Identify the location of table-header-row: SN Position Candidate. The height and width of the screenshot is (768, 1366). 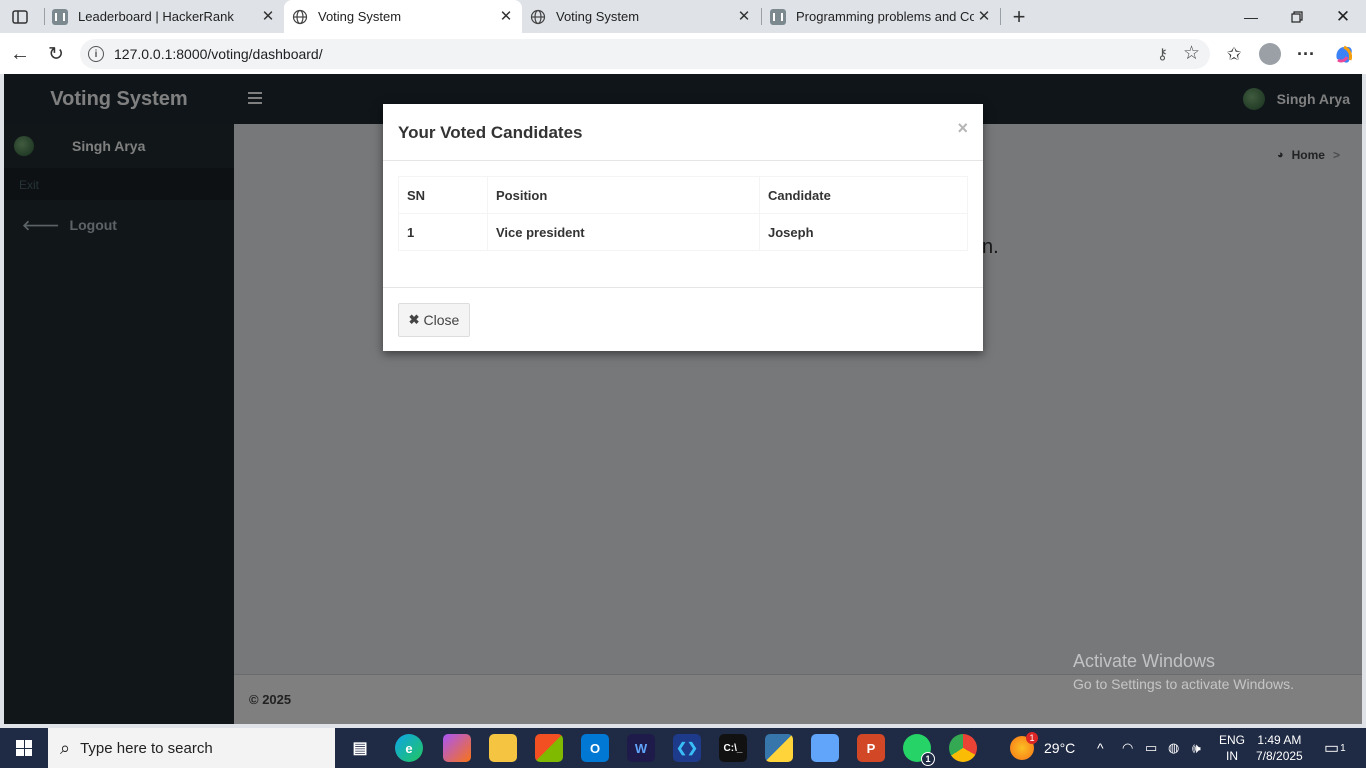
(683, 195).